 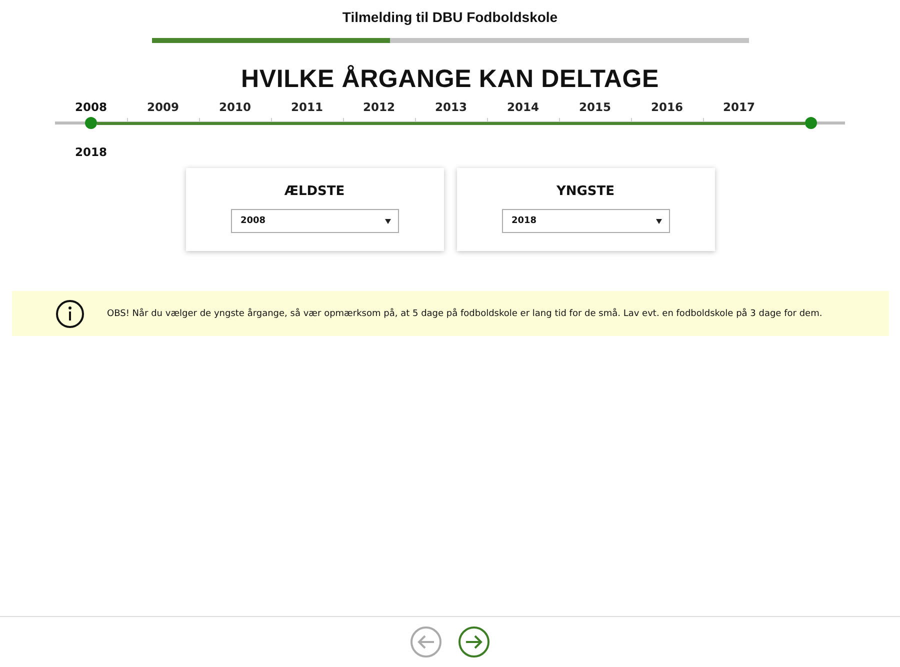 What do you see at coordinates (523, 107) in the screenshot?
I see `year-label: 2014` at bounding box center [523, 107].